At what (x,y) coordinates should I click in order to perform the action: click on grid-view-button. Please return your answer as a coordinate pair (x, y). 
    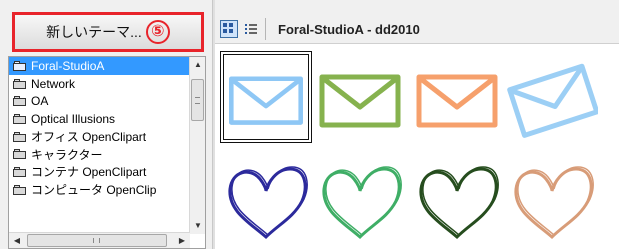
    Looking at the image, I should click on (229, 29).